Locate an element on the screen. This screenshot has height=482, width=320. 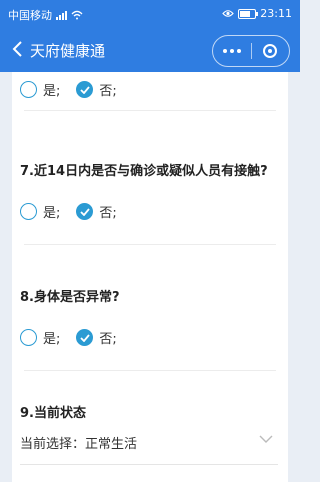
status-left: 中国移动 is located at coordinates (45, 15).